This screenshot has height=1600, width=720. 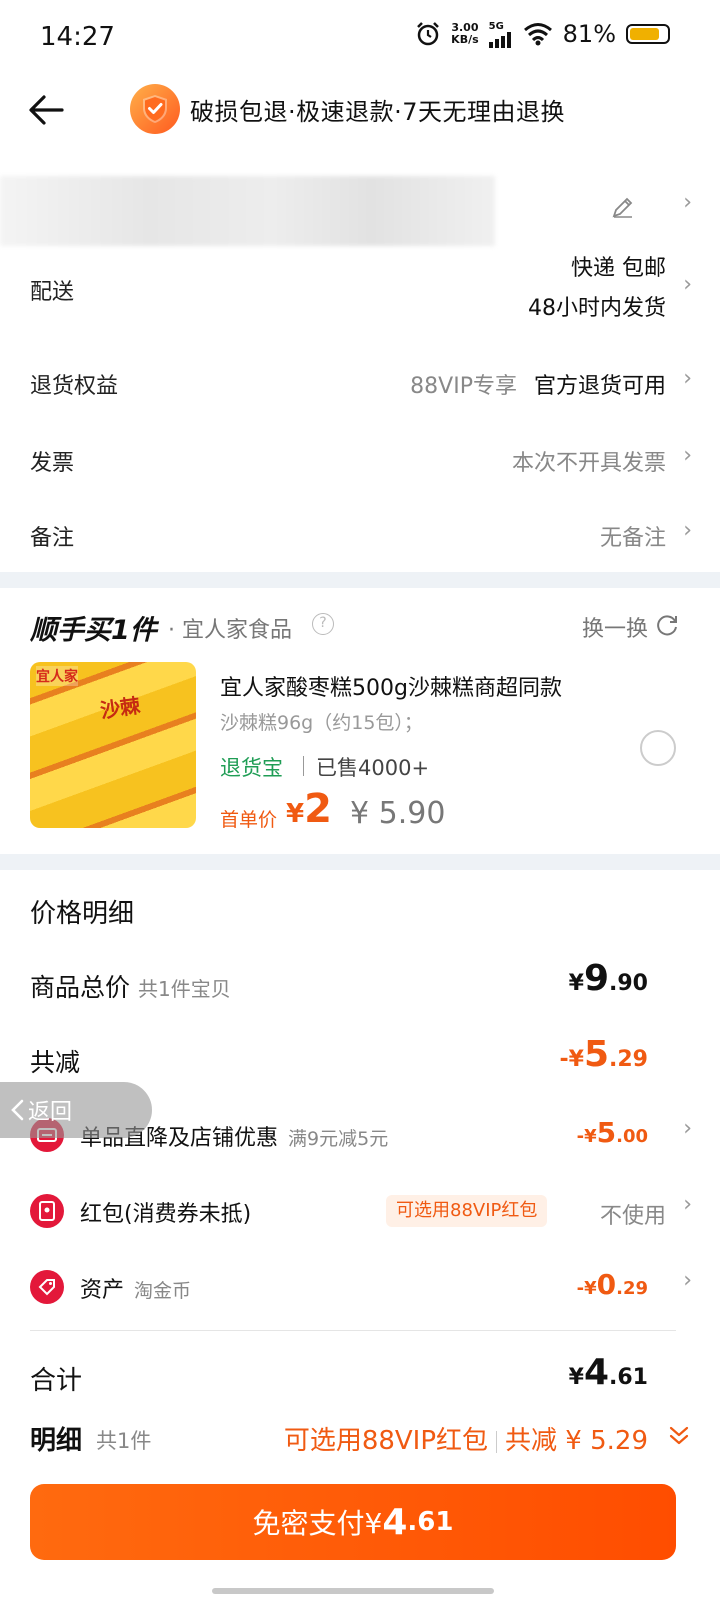 What do you see at coordinates (386, 1441) in the screenshot?
I see `detail-vip: 可选用88VIP红包` at bounding box center [386, 1441].